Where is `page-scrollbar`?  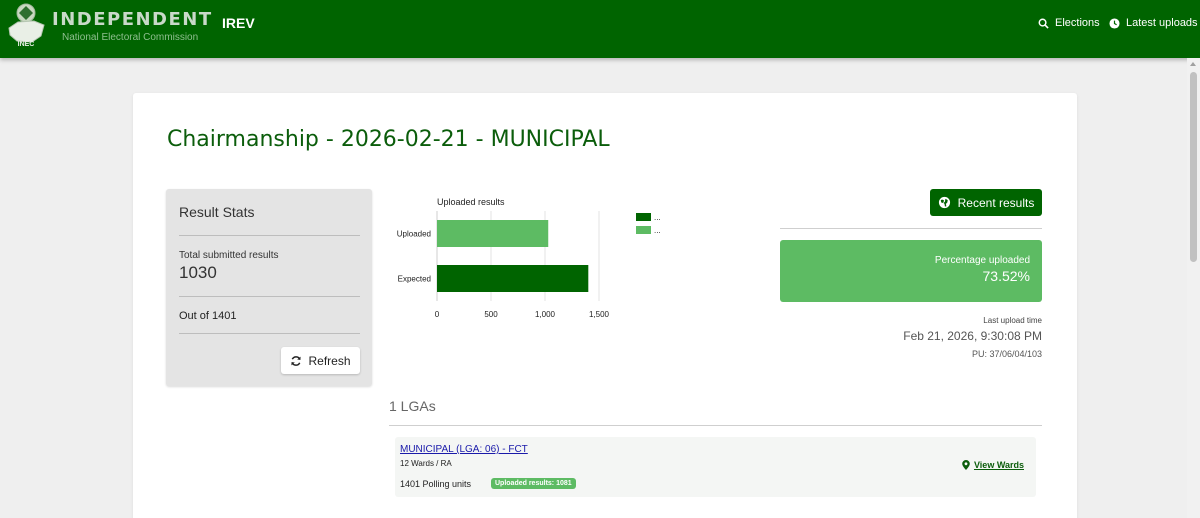 page-scrollbar is located at coordinates (1193, 288).